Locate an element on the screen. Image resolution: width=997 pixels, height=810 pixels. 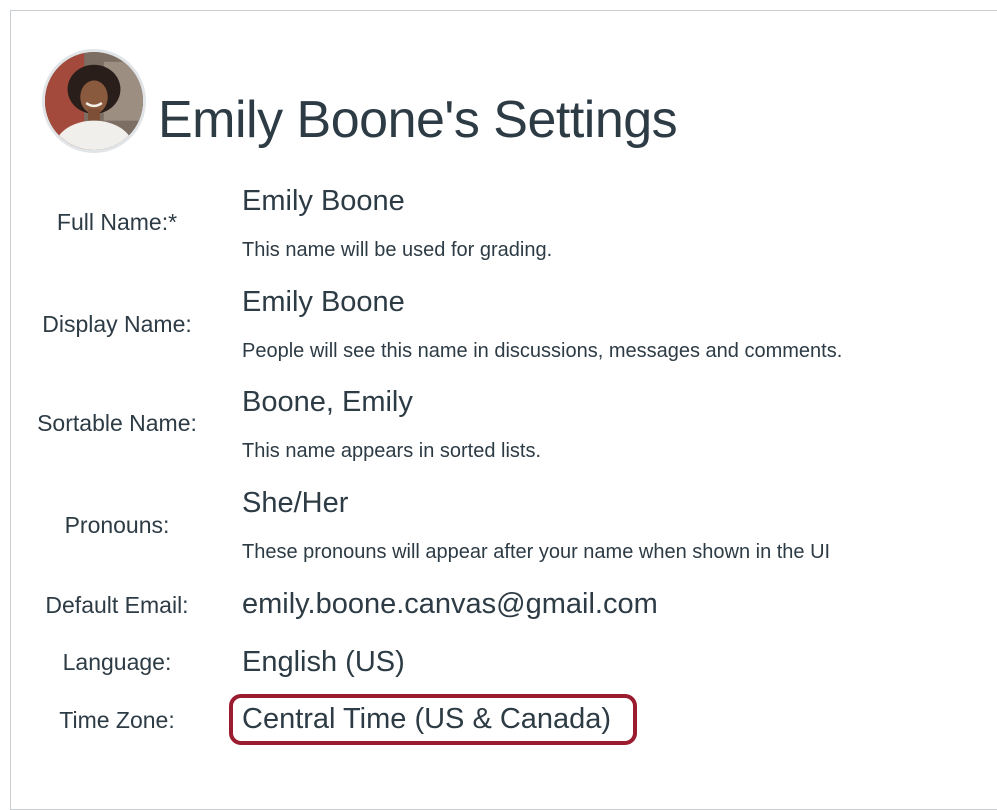
page-title: Emily Boone's Settings is located at coordinates (418, 120).